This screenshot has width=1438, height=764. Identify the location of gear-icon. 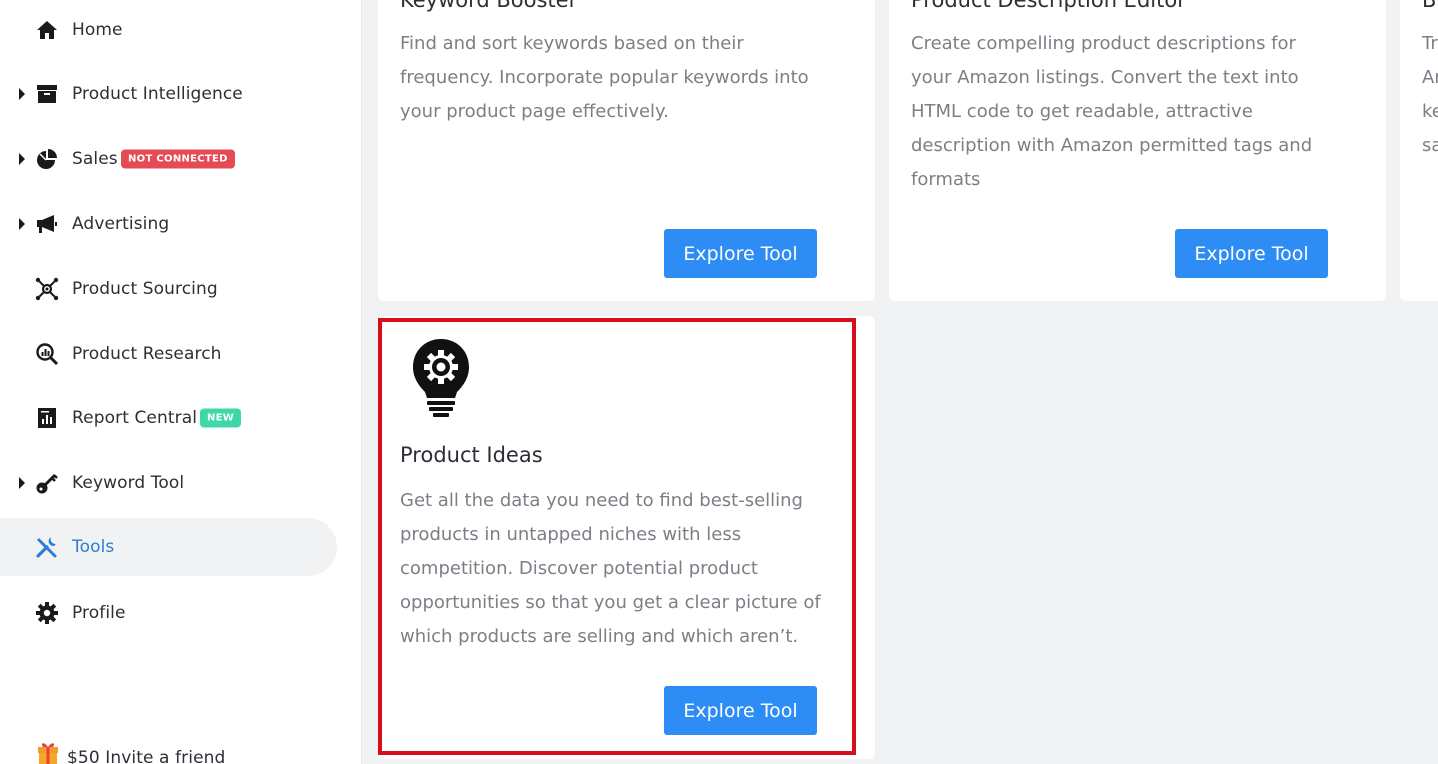
(47, 613).